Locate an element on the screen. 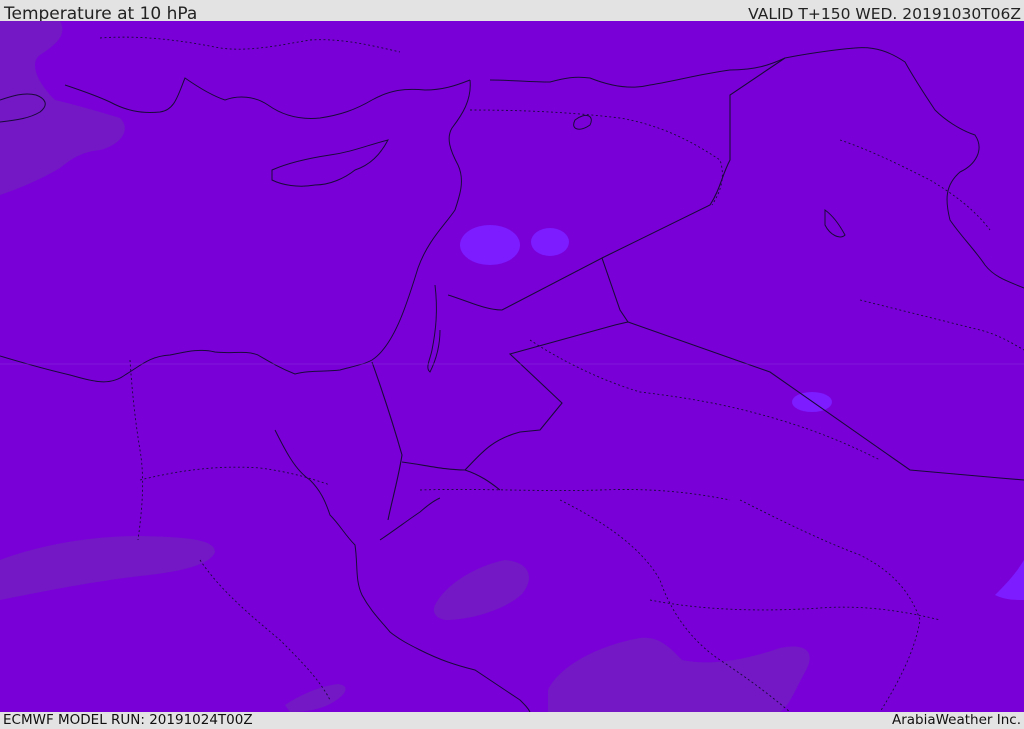  credit-label: ArabiaWeather Inc. is located at coordinates (956, 720).